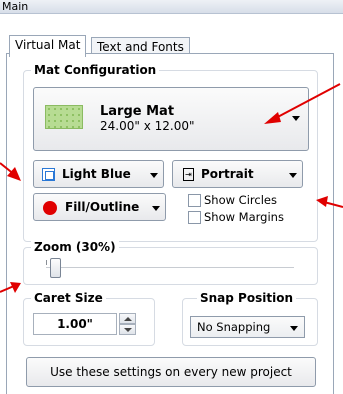  What do you see at coordinates (244, 217) in the screenshot?
I see `show-margins-label: Show Margins` at bounding box center [244, 217].